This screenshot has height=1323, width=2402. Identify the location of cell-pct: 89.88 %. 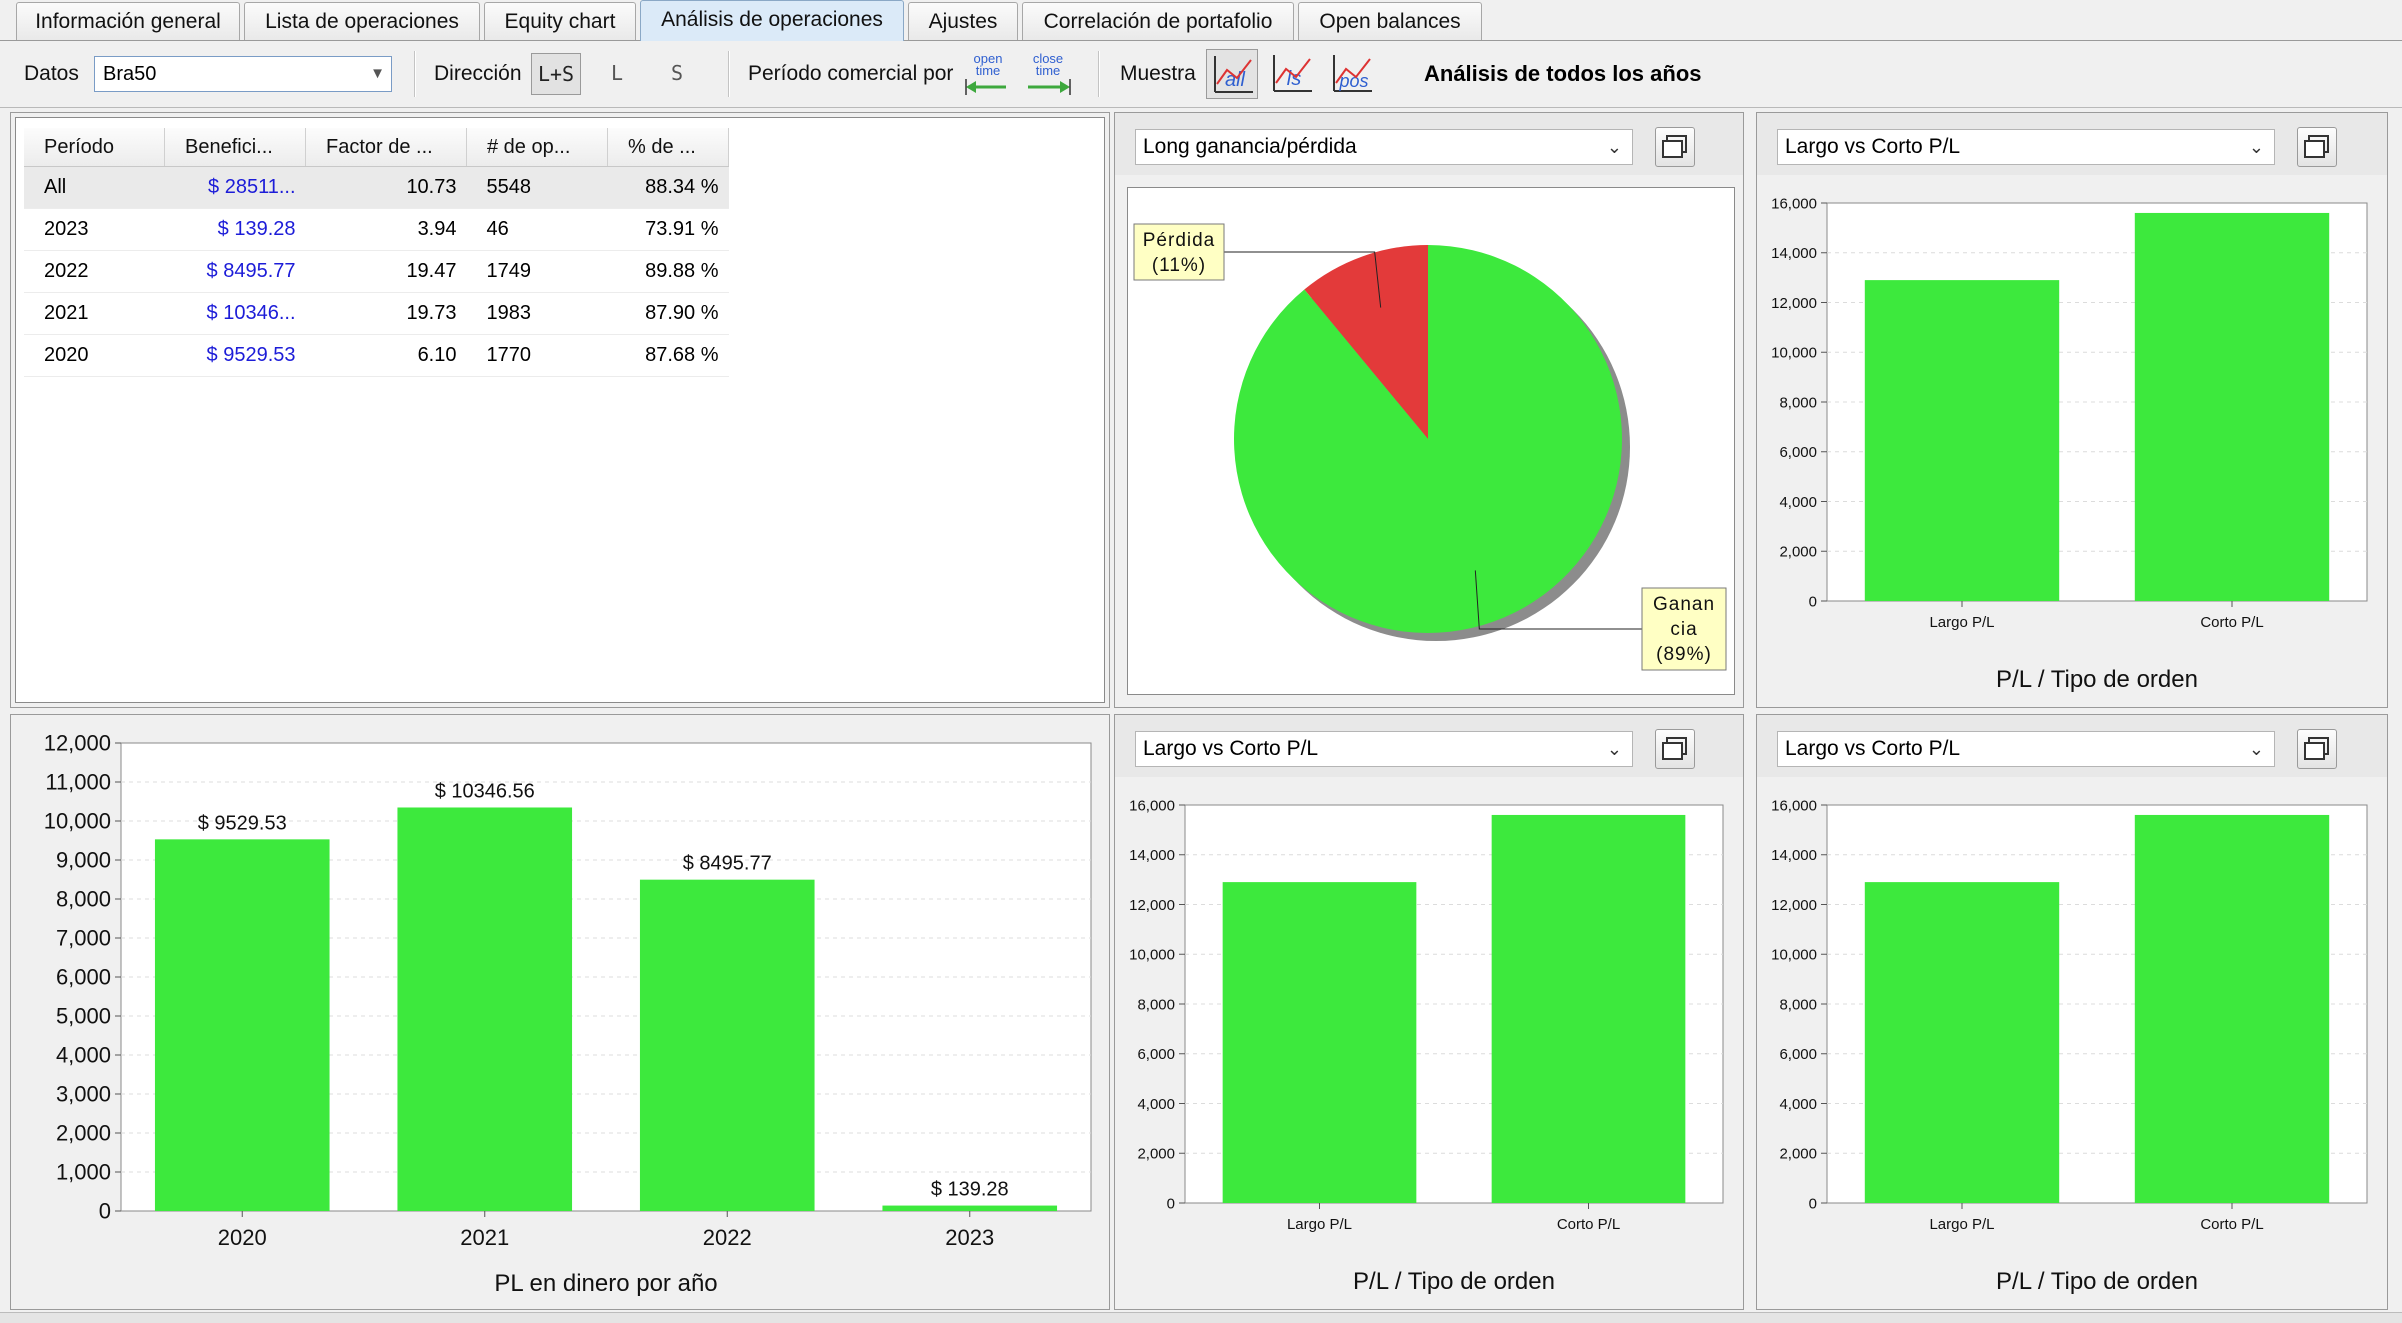
(668, 271).